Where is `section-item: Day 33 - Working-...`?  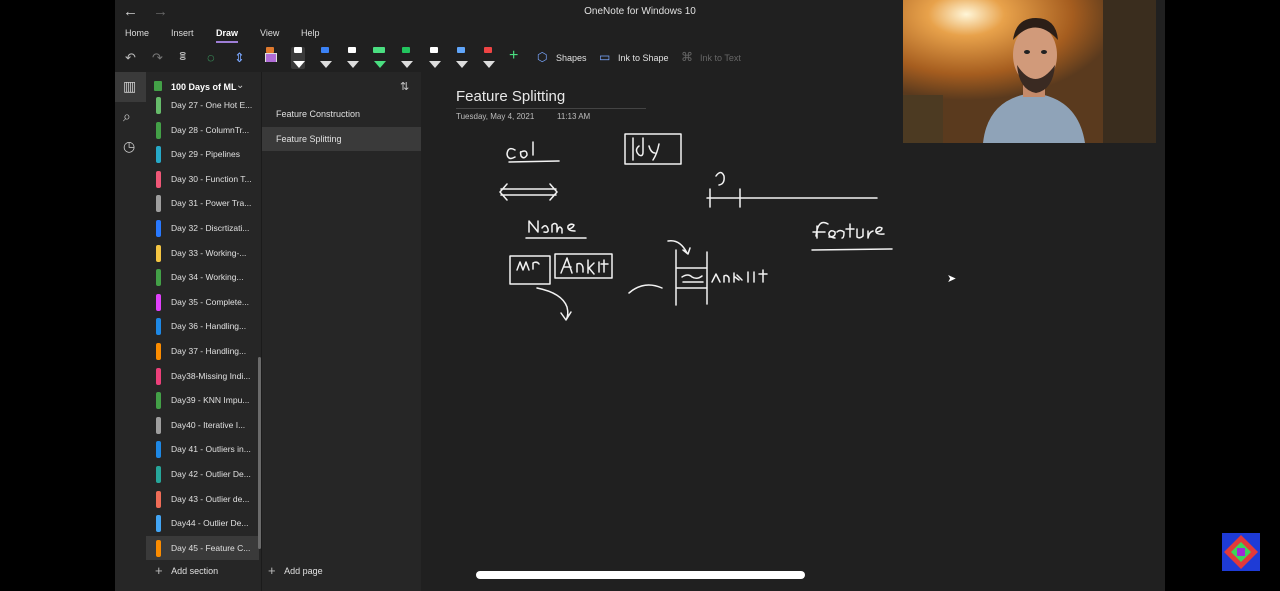 section-item: Day 33 - Working-... is located at coordinates (202, 253).